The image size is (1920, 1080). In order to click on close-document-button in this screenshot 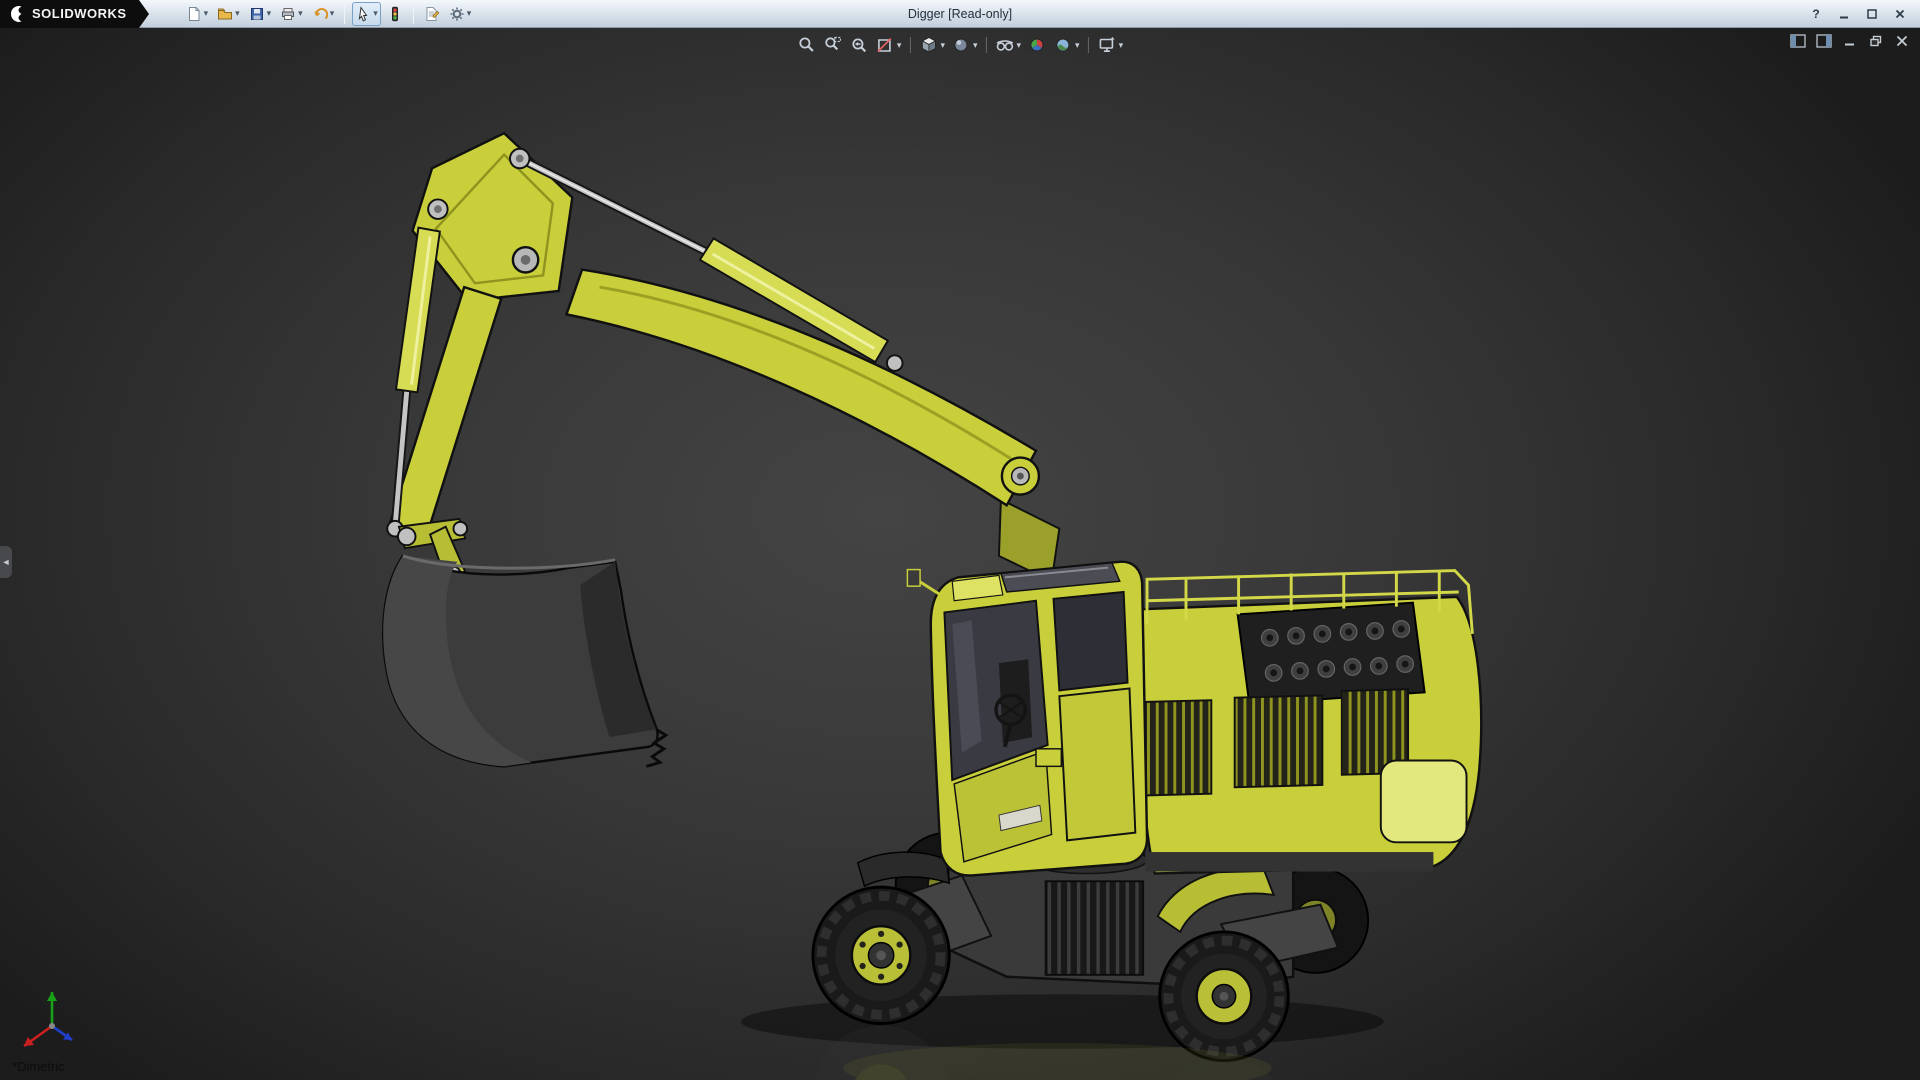, I will do `click(1902, 41)`.